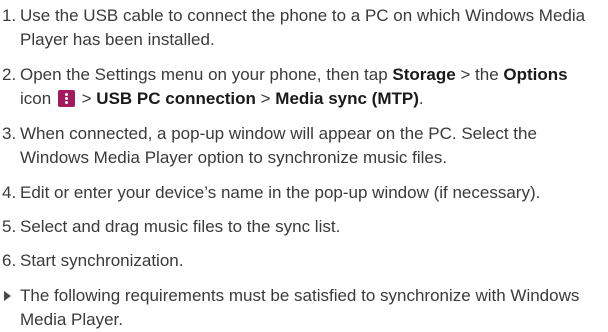 This screenshot has height=332, width=608. I want to click on storage-label: Storage, so click(424, 74).